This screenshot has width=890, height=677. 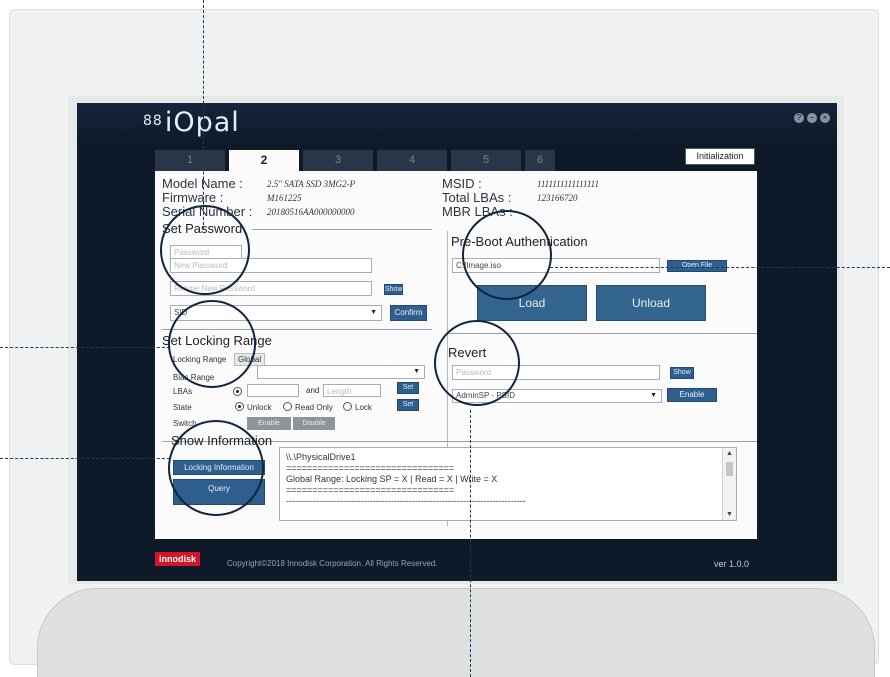 I want to click on lba-start-input, so click(x=273, y=390).